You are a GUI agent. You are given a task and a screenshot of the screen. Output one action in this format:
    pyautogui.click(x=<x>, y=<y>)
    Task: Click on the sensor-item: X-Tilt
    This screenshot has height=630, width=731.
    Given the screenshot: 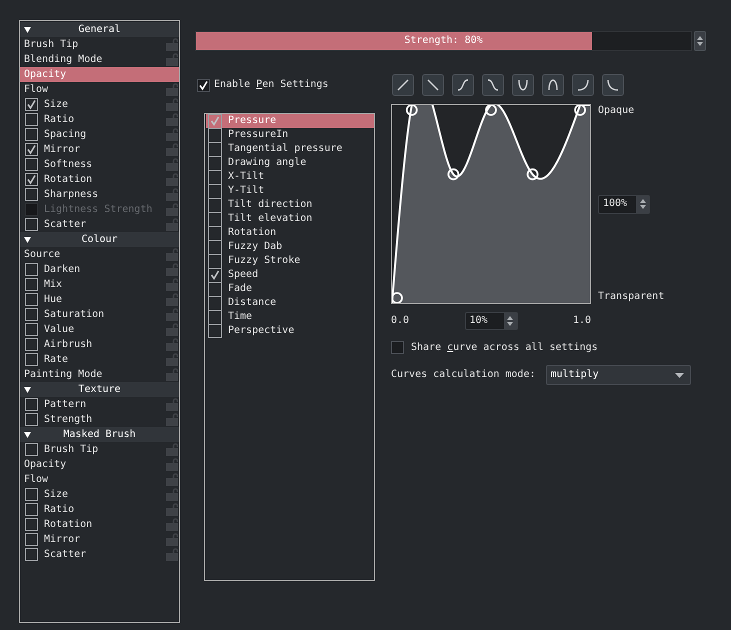 What is the action you would take?
    pyautogui.click(x=290, y=177)
    